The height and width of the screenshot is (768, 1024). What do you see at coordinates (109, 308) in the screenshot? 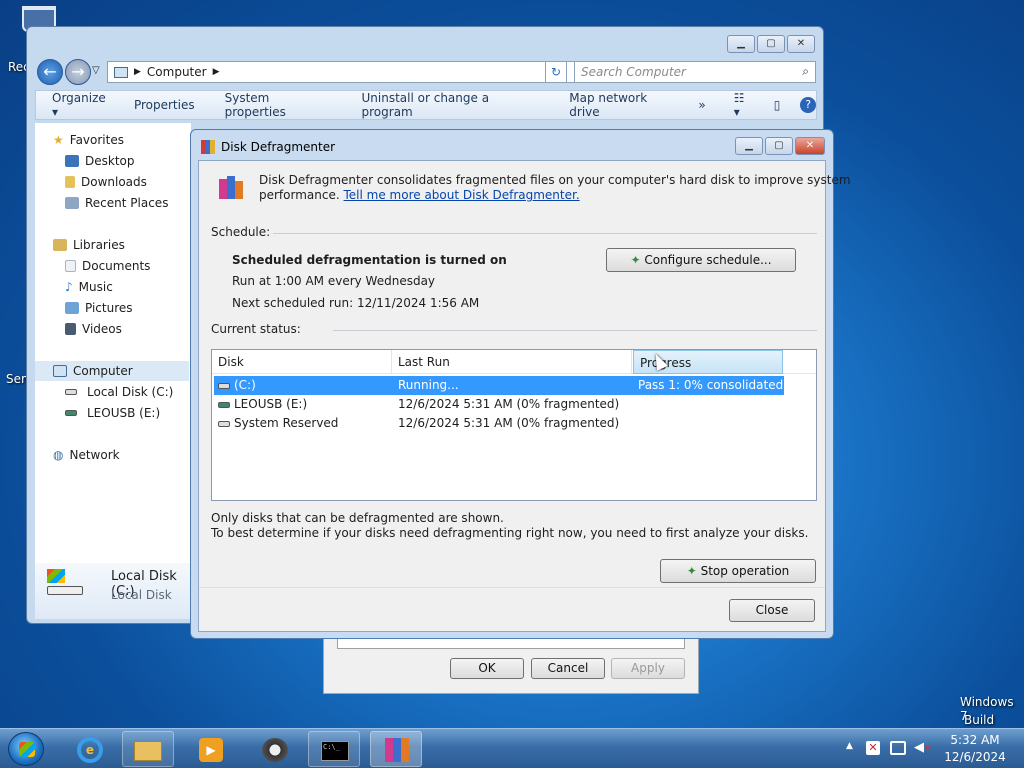
I see `nav-label: Pictures` at bounding box center [109, 308].